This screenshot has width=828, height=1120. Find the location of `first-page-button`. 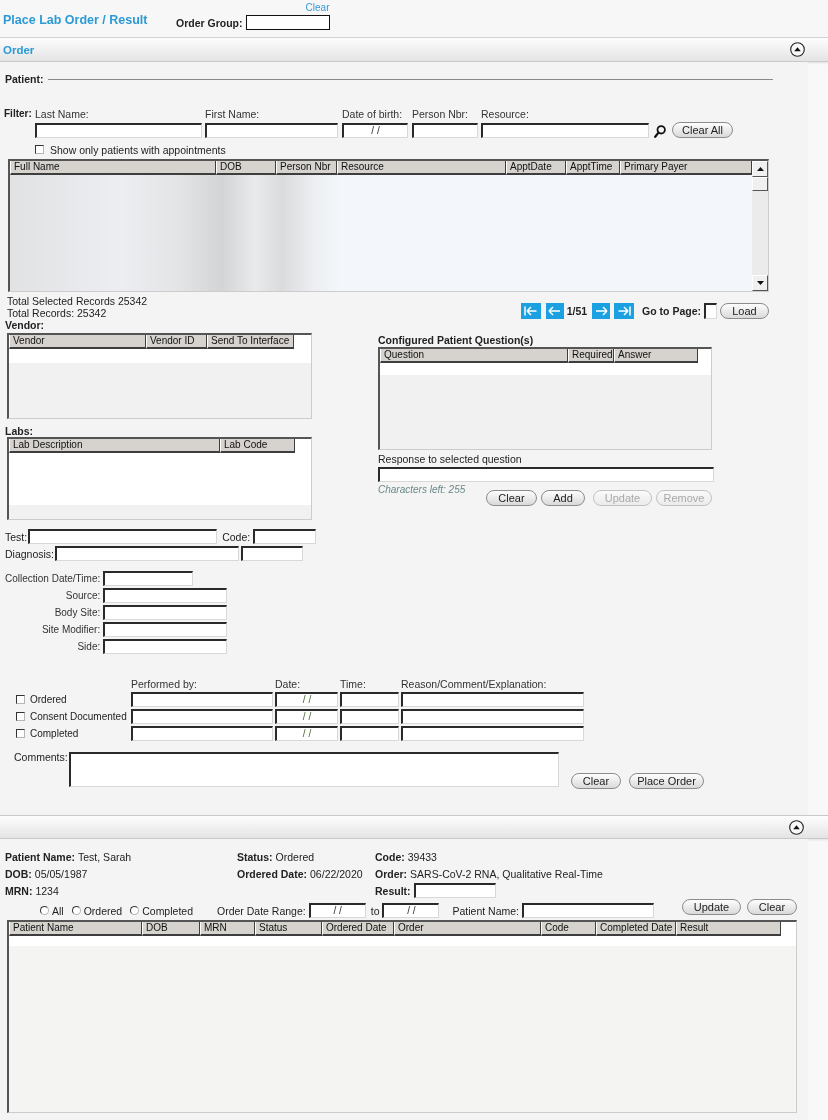

first-page-button is located at coordinates (530, 311).